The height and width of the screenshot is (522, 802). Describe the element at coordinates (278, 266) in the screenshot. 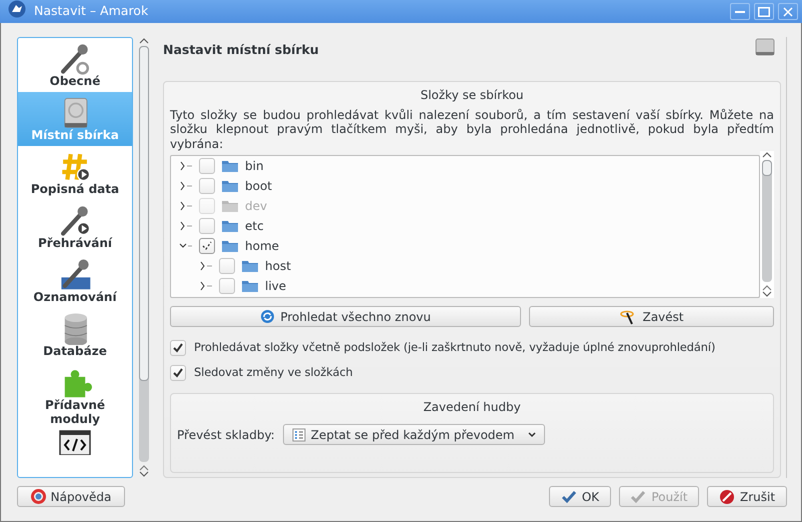

I see `folder-name: host` at that location.